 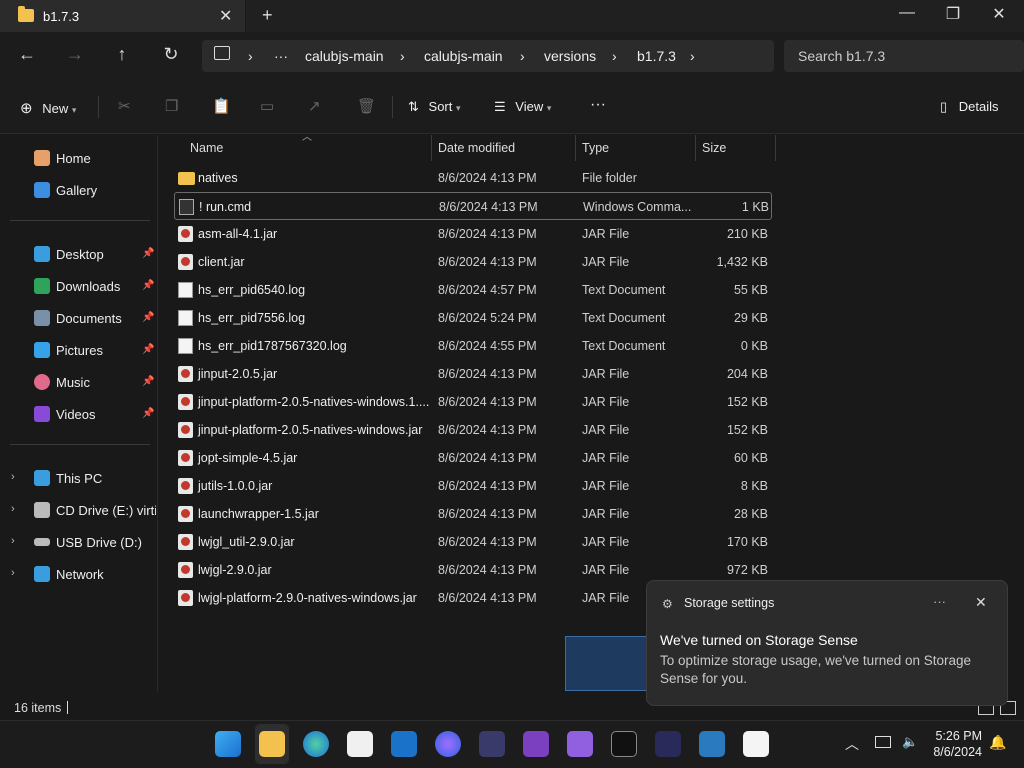 What do you see at coordinates (79, 478) in the screenshot?
I see `sidebar-item-label: This PC` at bounding box center [79, 478].